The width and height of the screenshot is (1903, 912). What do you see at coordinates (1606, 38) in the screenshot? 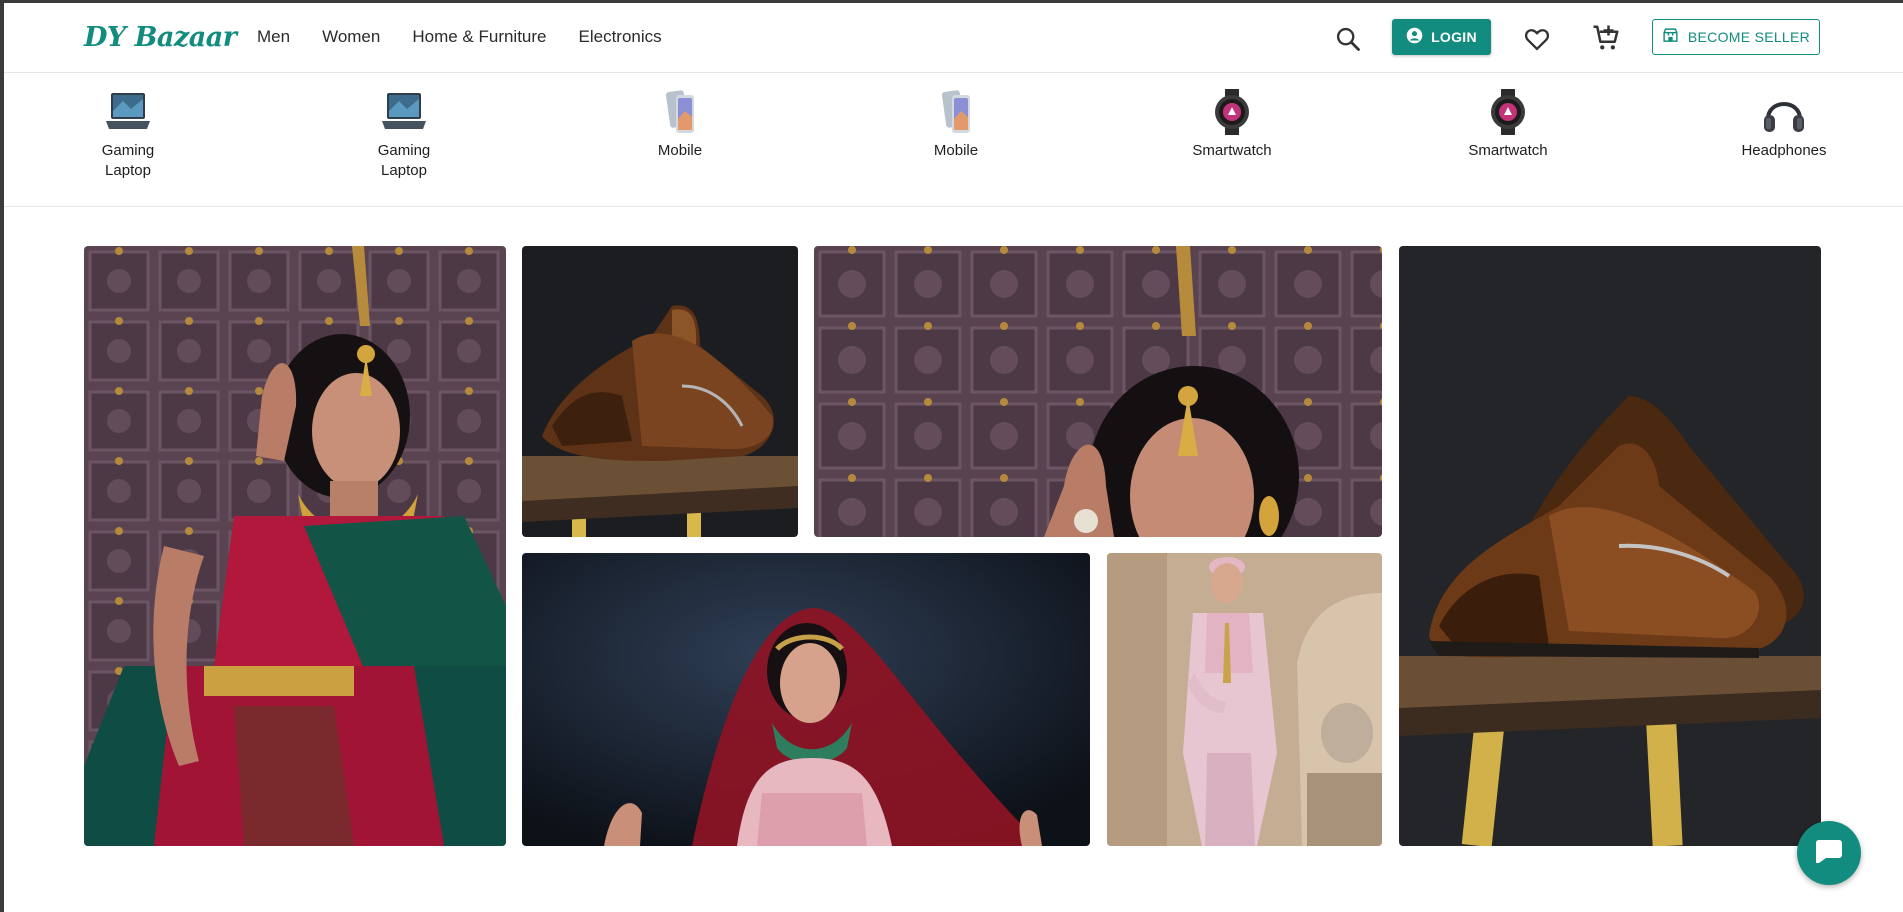
I see `cart-plus-icon` at bounding box center [1606, 38].